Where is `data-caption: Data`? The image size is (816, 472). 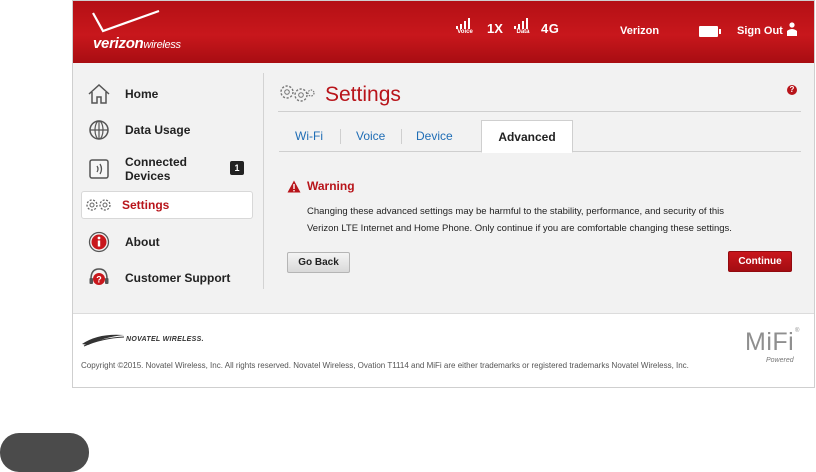 data-caption: Data is located at coordinates (523, 32).